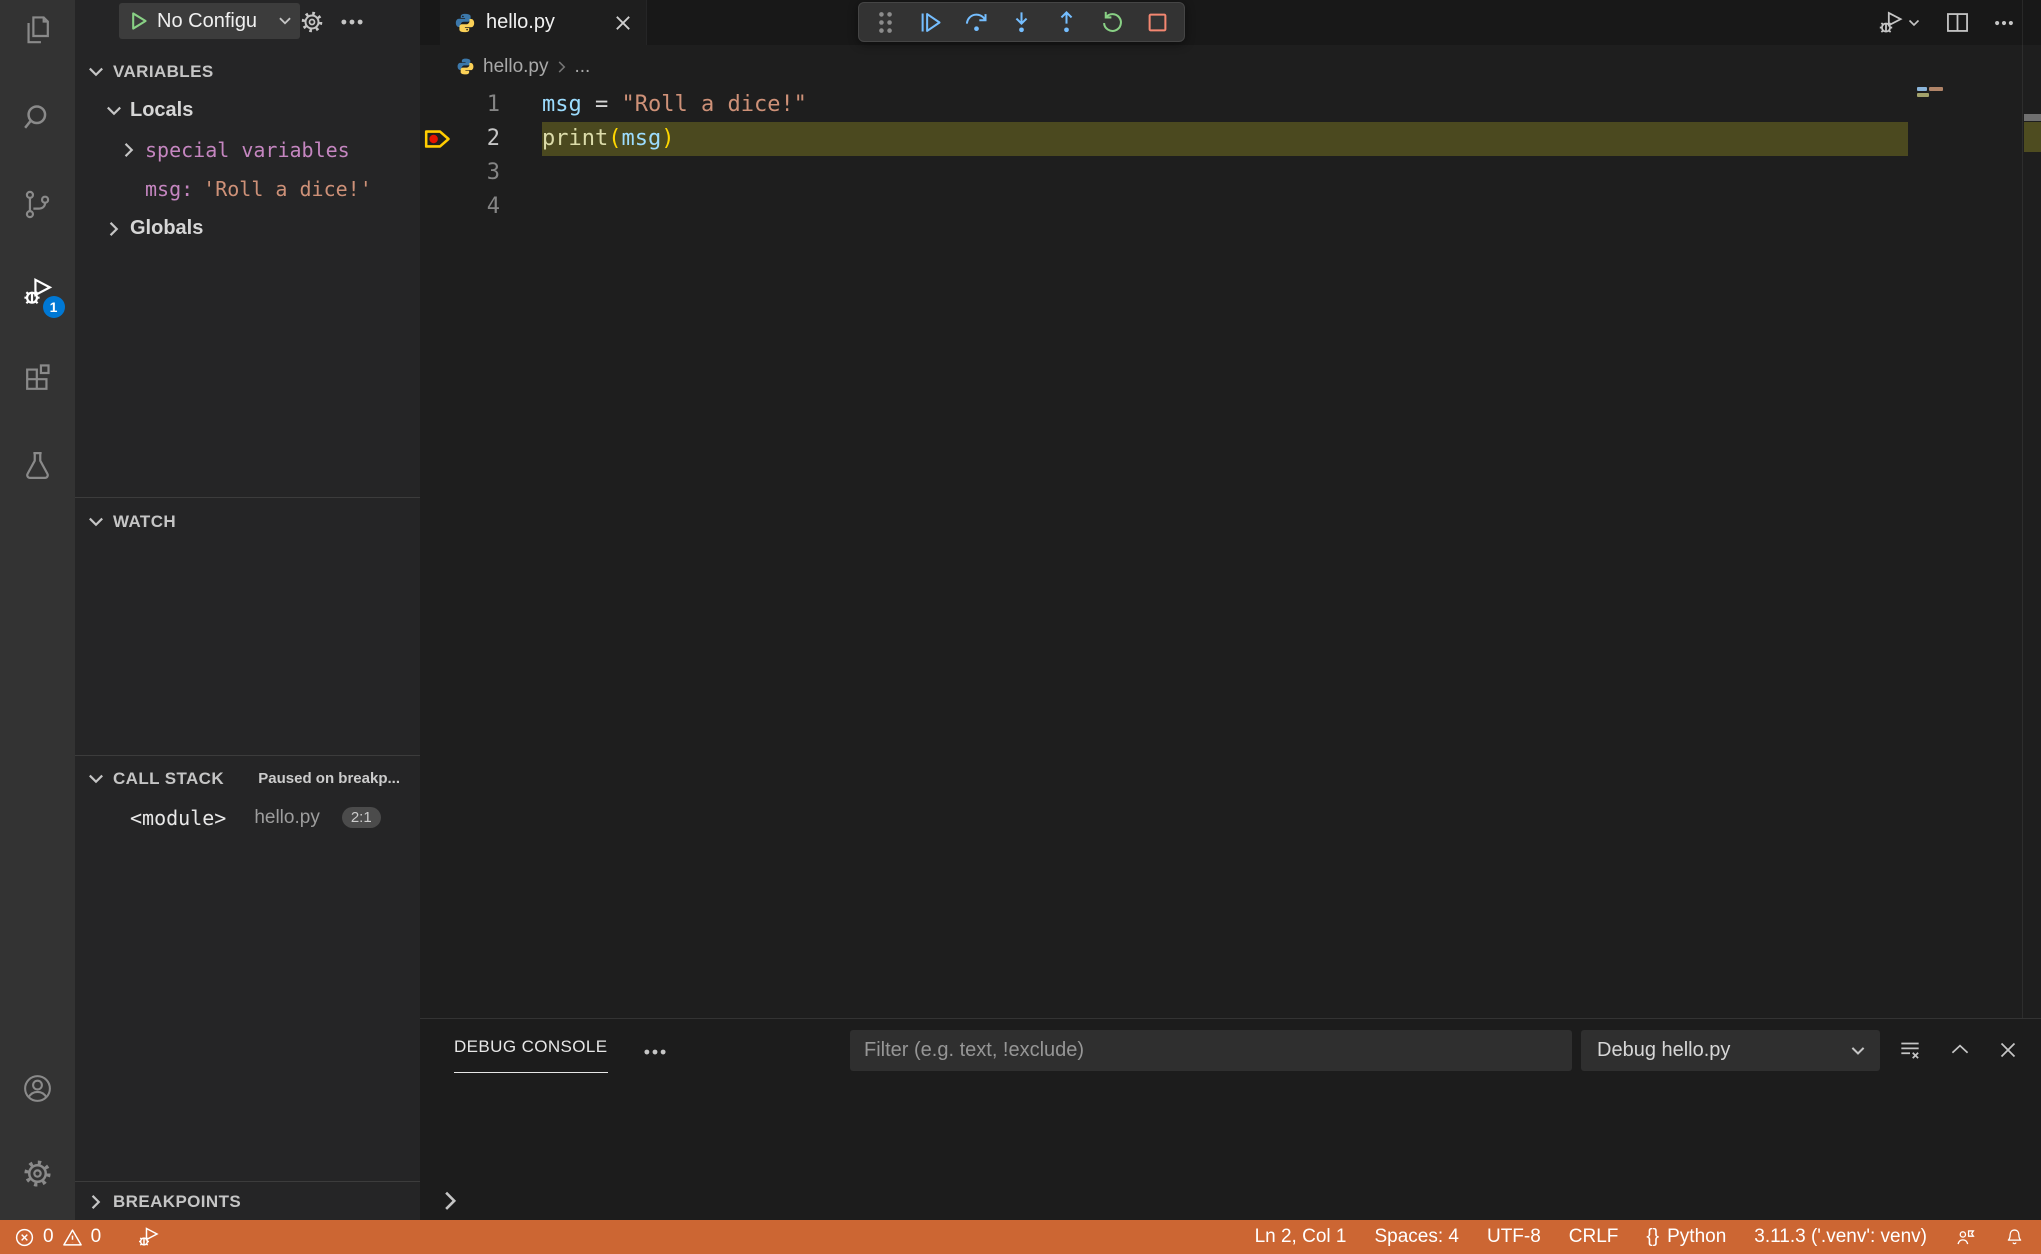 Image resolution: width=2041 pixels, height=1254 pixels. What do you see at coordinates (48, 1236) in the screenshot?
I see `errors-count: 0` at bounding box center [48, 1236].